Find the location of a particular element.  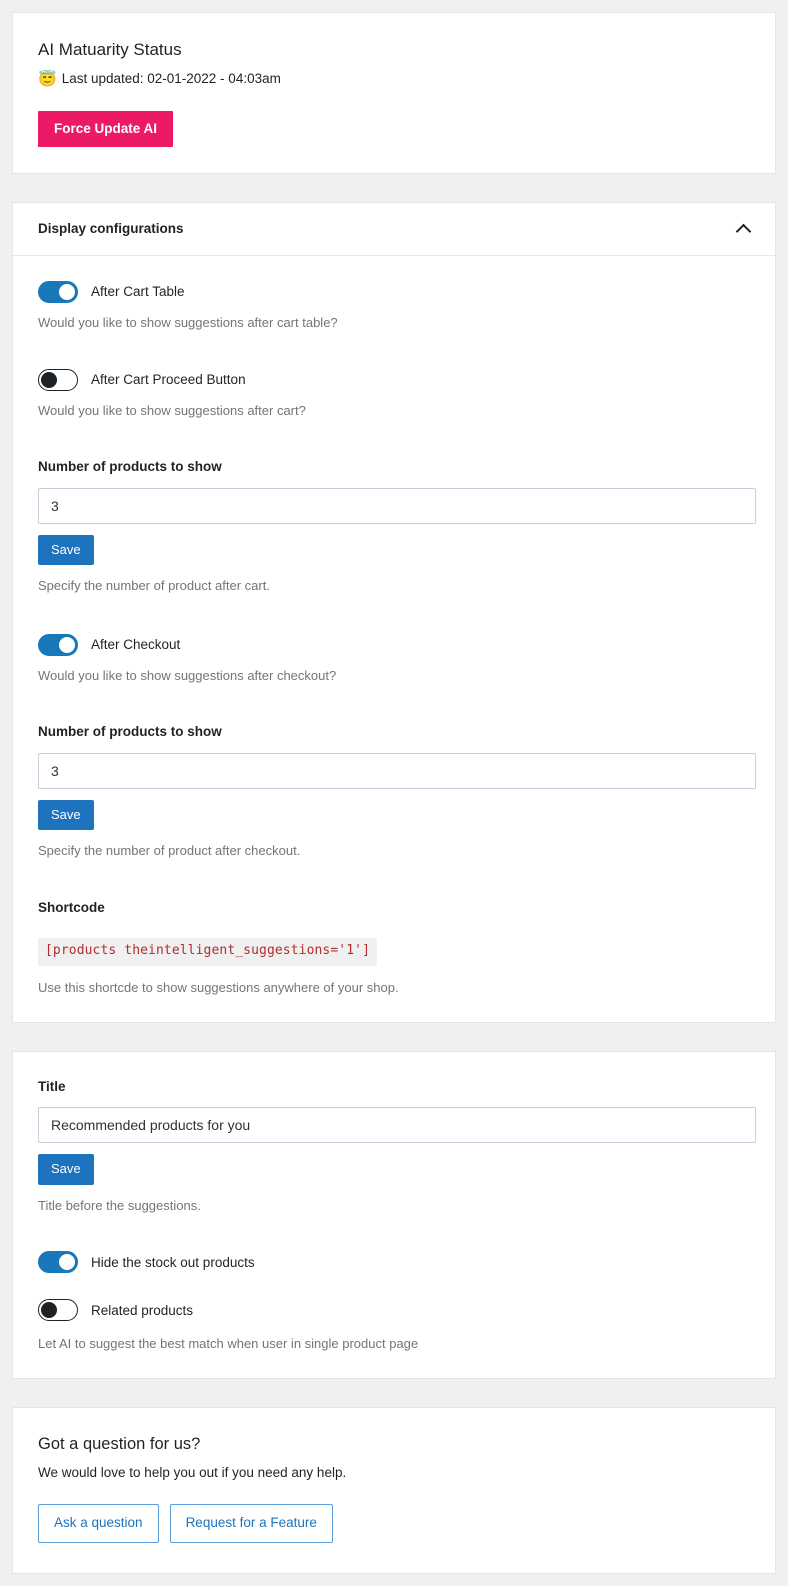

toggle-label-after-cart-table: After Cart Table is located at coordinates (138, 292).